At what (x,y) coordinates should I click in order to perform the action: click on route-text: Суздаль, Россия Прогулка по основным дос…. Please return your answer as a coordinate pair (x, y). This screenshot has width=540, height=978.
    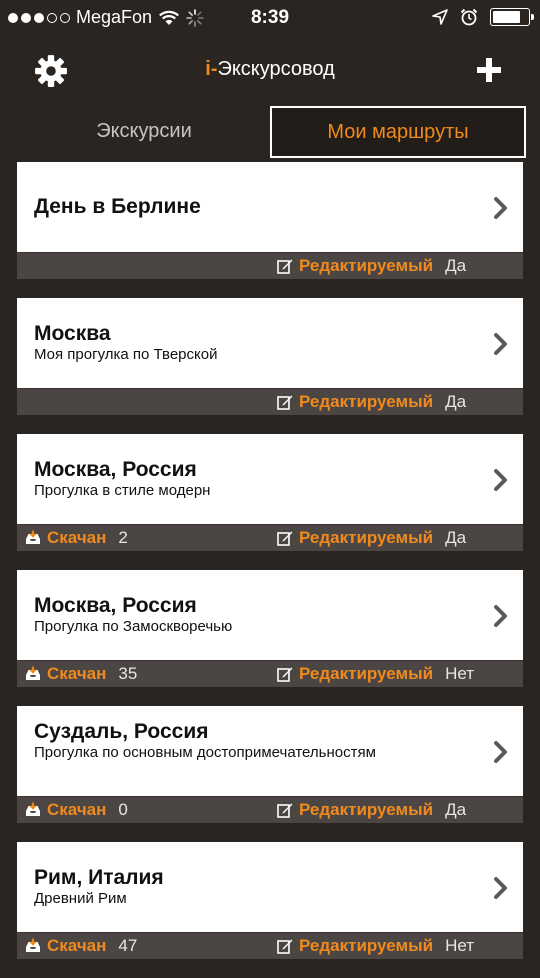
    Looking at the image, I should click on (248, 741).